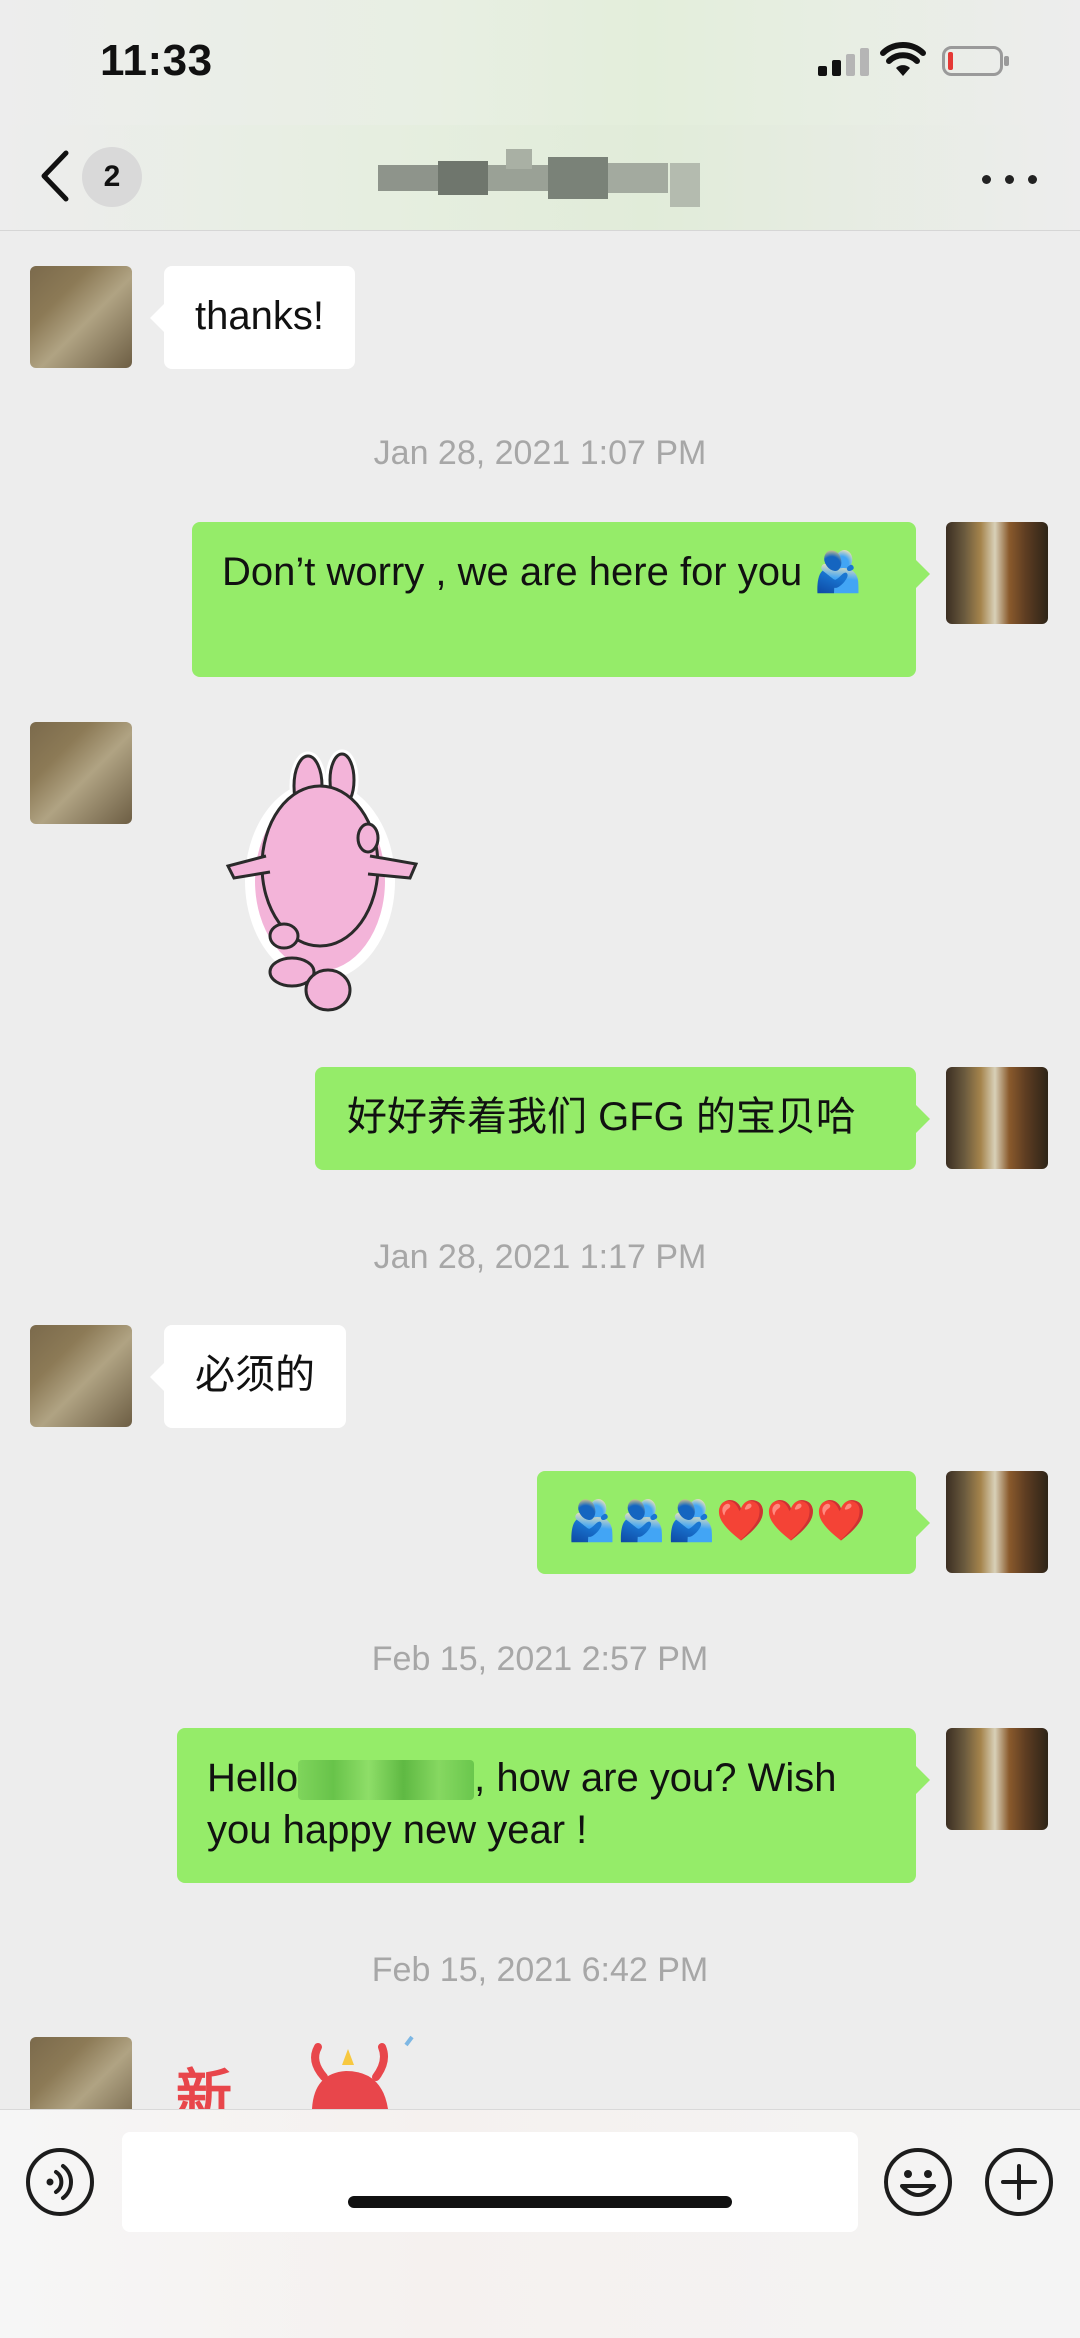 The height and width of the screenshot is (2338, 1080). I want to click on battery-icon, so click(975, 61).